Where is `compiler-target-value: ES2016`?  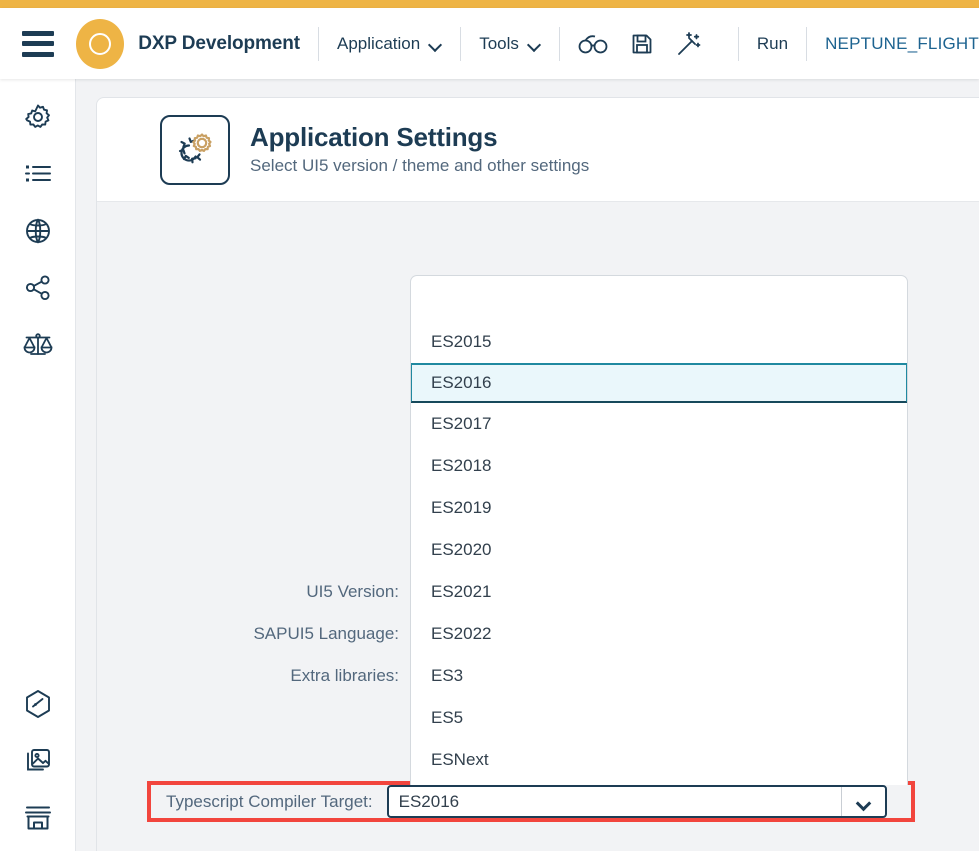 compiler-target-value: ES2016 is located at coordinates (429, 801).